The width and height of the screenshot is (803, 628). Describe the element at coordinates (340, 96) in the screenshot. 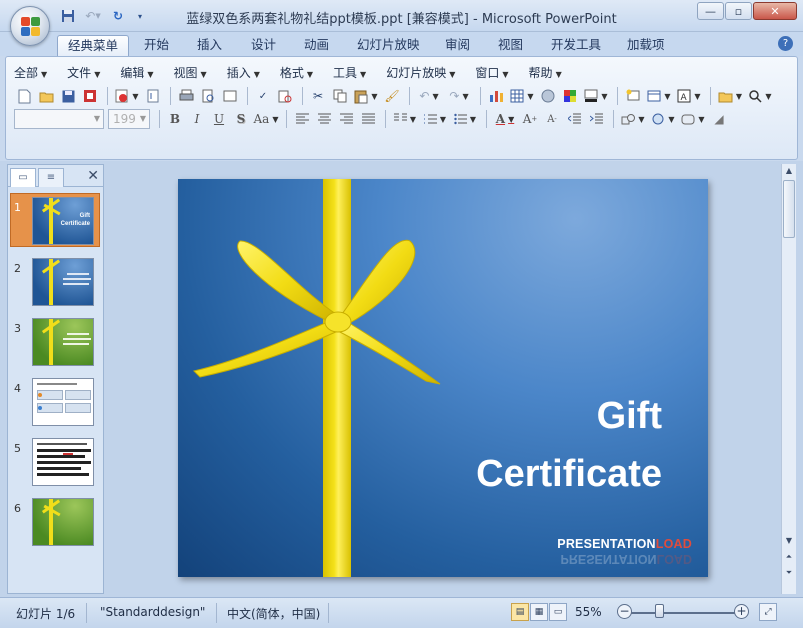

I see `copy-icon` at that location.